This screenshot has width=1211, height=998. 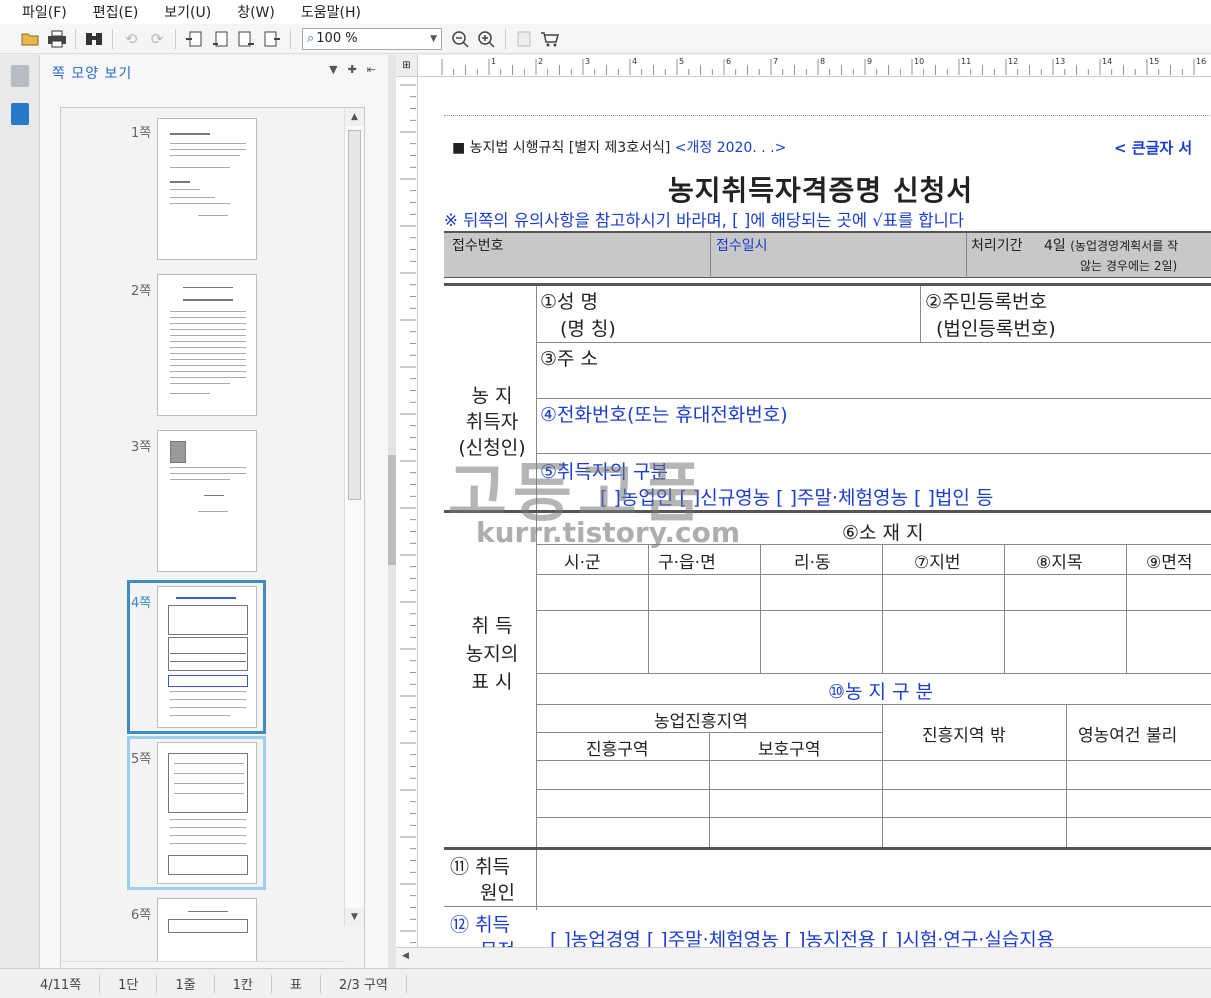 I want to click on page-prev-icon, so click(x=220, y=39).